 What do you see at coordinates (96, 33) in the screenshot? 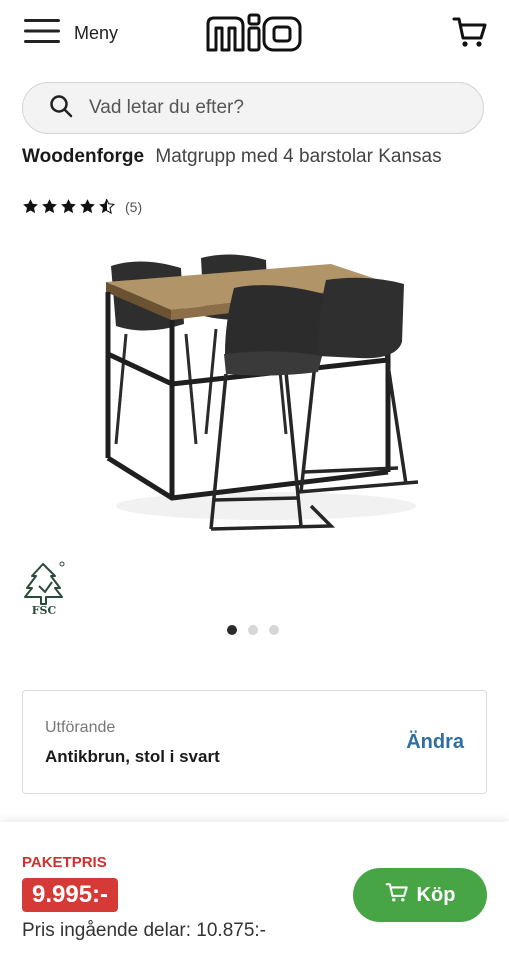
I see `menu-label: Meny` at bounding box center [96, 33].